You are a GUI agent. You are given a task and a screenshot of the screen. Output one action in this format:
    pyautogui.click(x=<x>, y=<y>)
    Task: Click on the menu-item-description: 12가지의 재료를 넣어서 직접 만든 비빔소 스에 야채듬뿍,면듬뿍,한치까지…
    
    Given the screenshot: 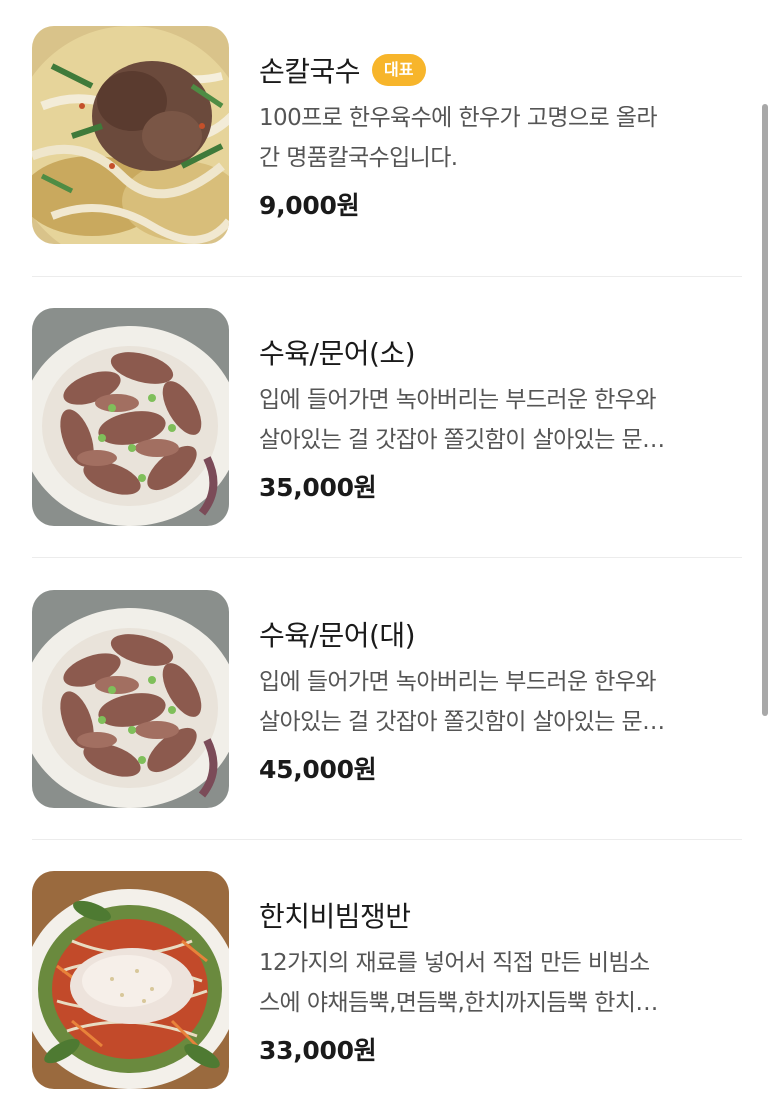 What is the action you would take?
    pyautogui.click(x=501, y=983)
    